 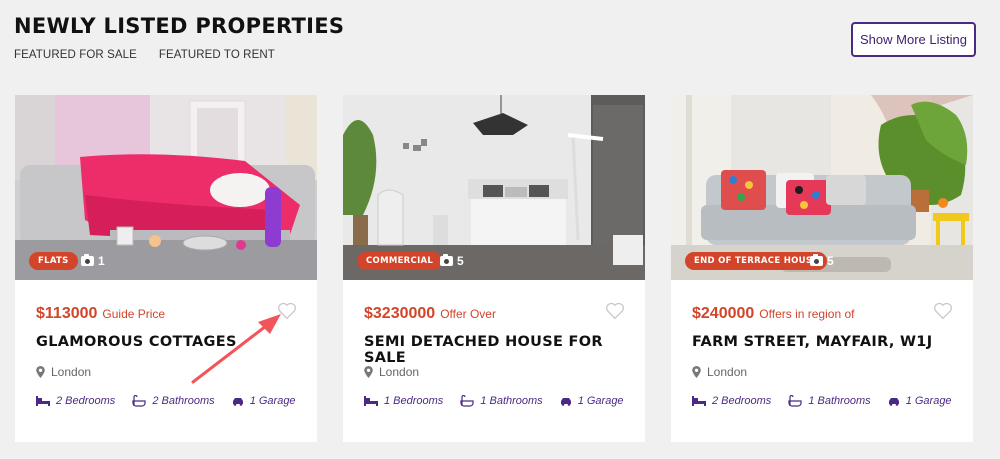 What do you see at coordinates (101, 261) in the screenshot?
I see `photo-count-value: 1` at bounding box center [101, 261].